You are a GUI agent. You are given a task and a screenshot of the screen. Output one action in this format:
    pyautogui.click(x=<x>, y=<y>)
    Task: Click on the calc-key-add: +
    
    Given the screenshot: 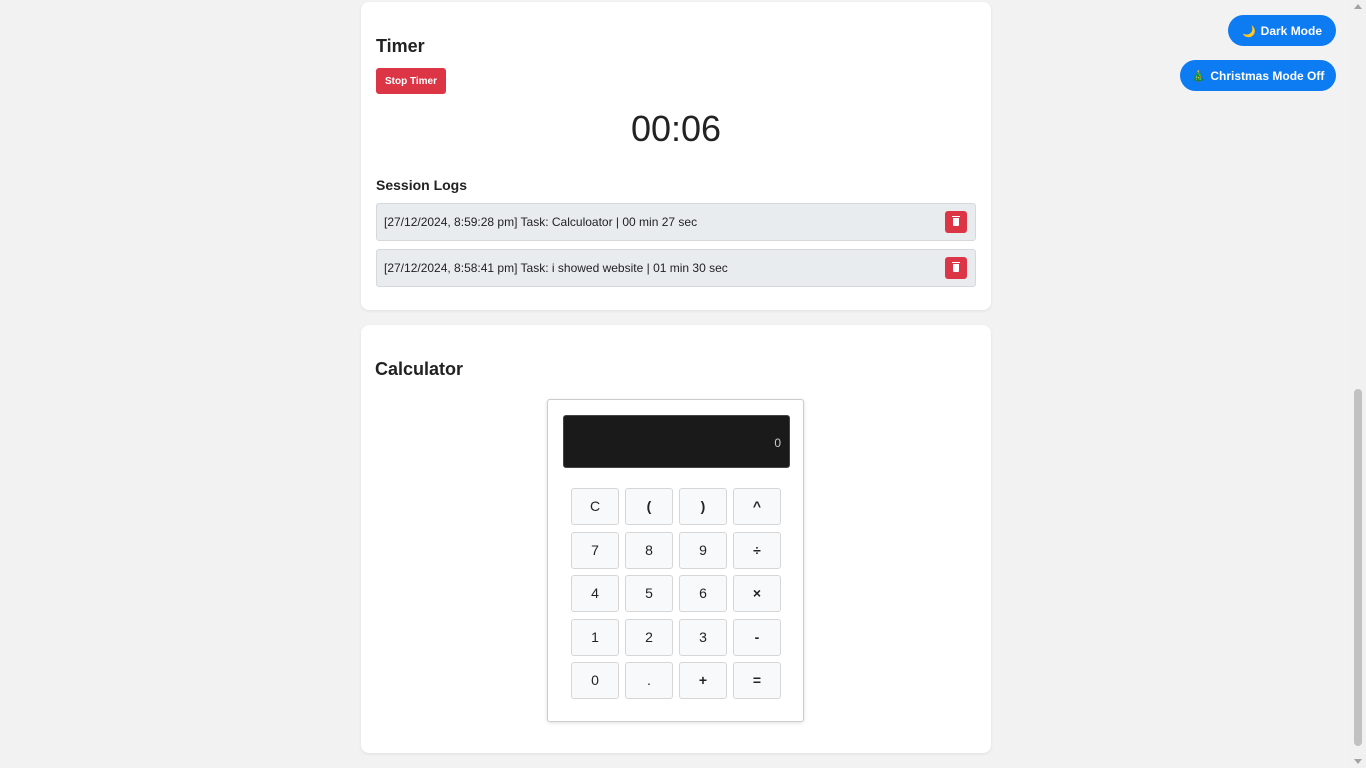 What is the action you would take?
    pyautogui.click(x=703, y=680)
    